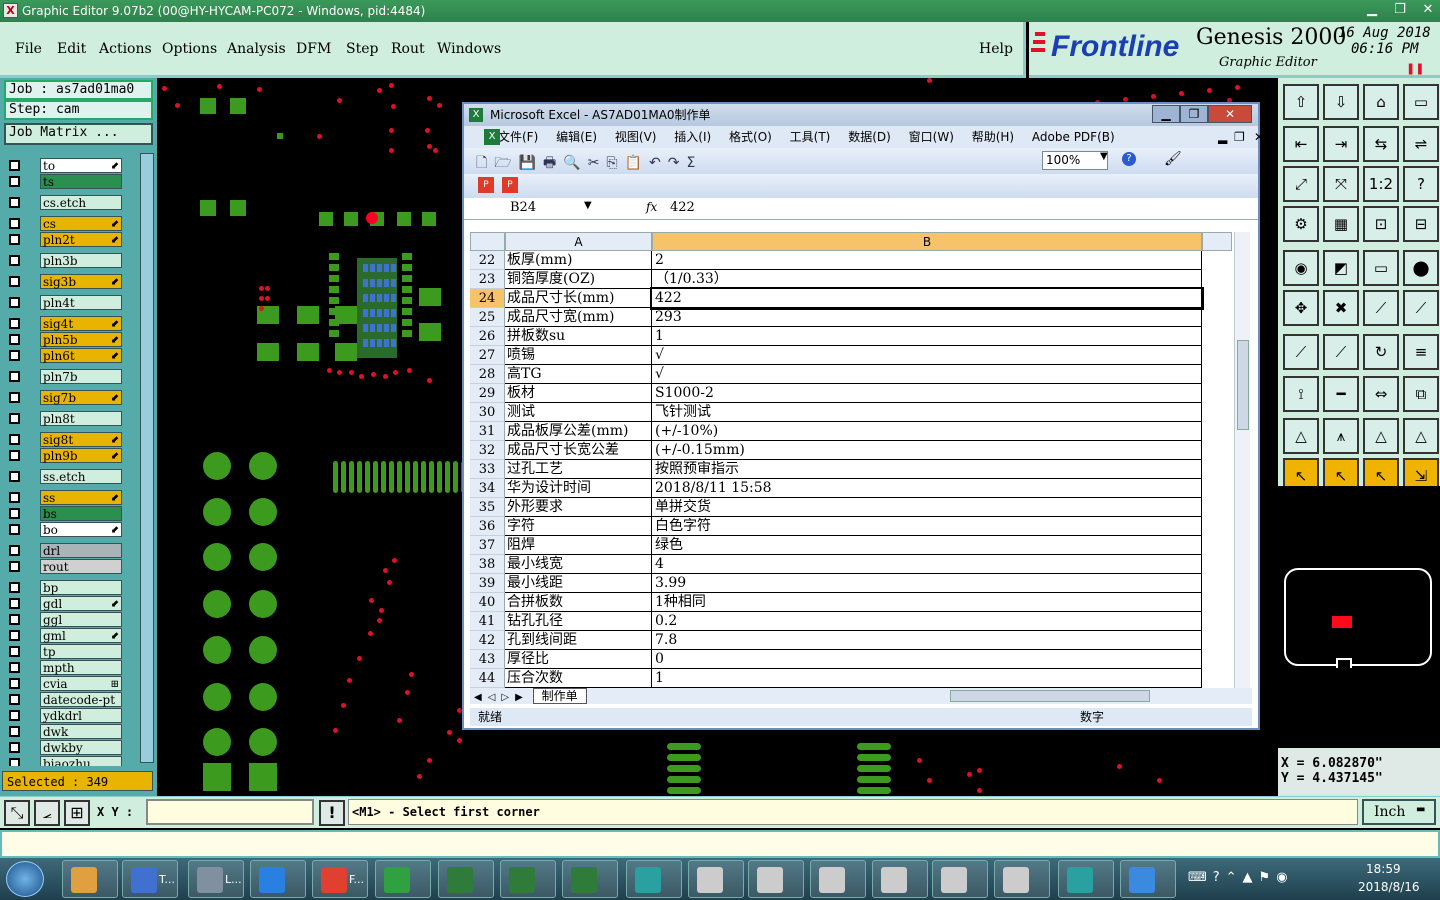 The height and width of the screenshot is (900, 1440). What do you see at coordinates (576, 137) in the screenshot?
I see `excel-menu-edit: 编辑(E)` at bounding box center [576, 137].